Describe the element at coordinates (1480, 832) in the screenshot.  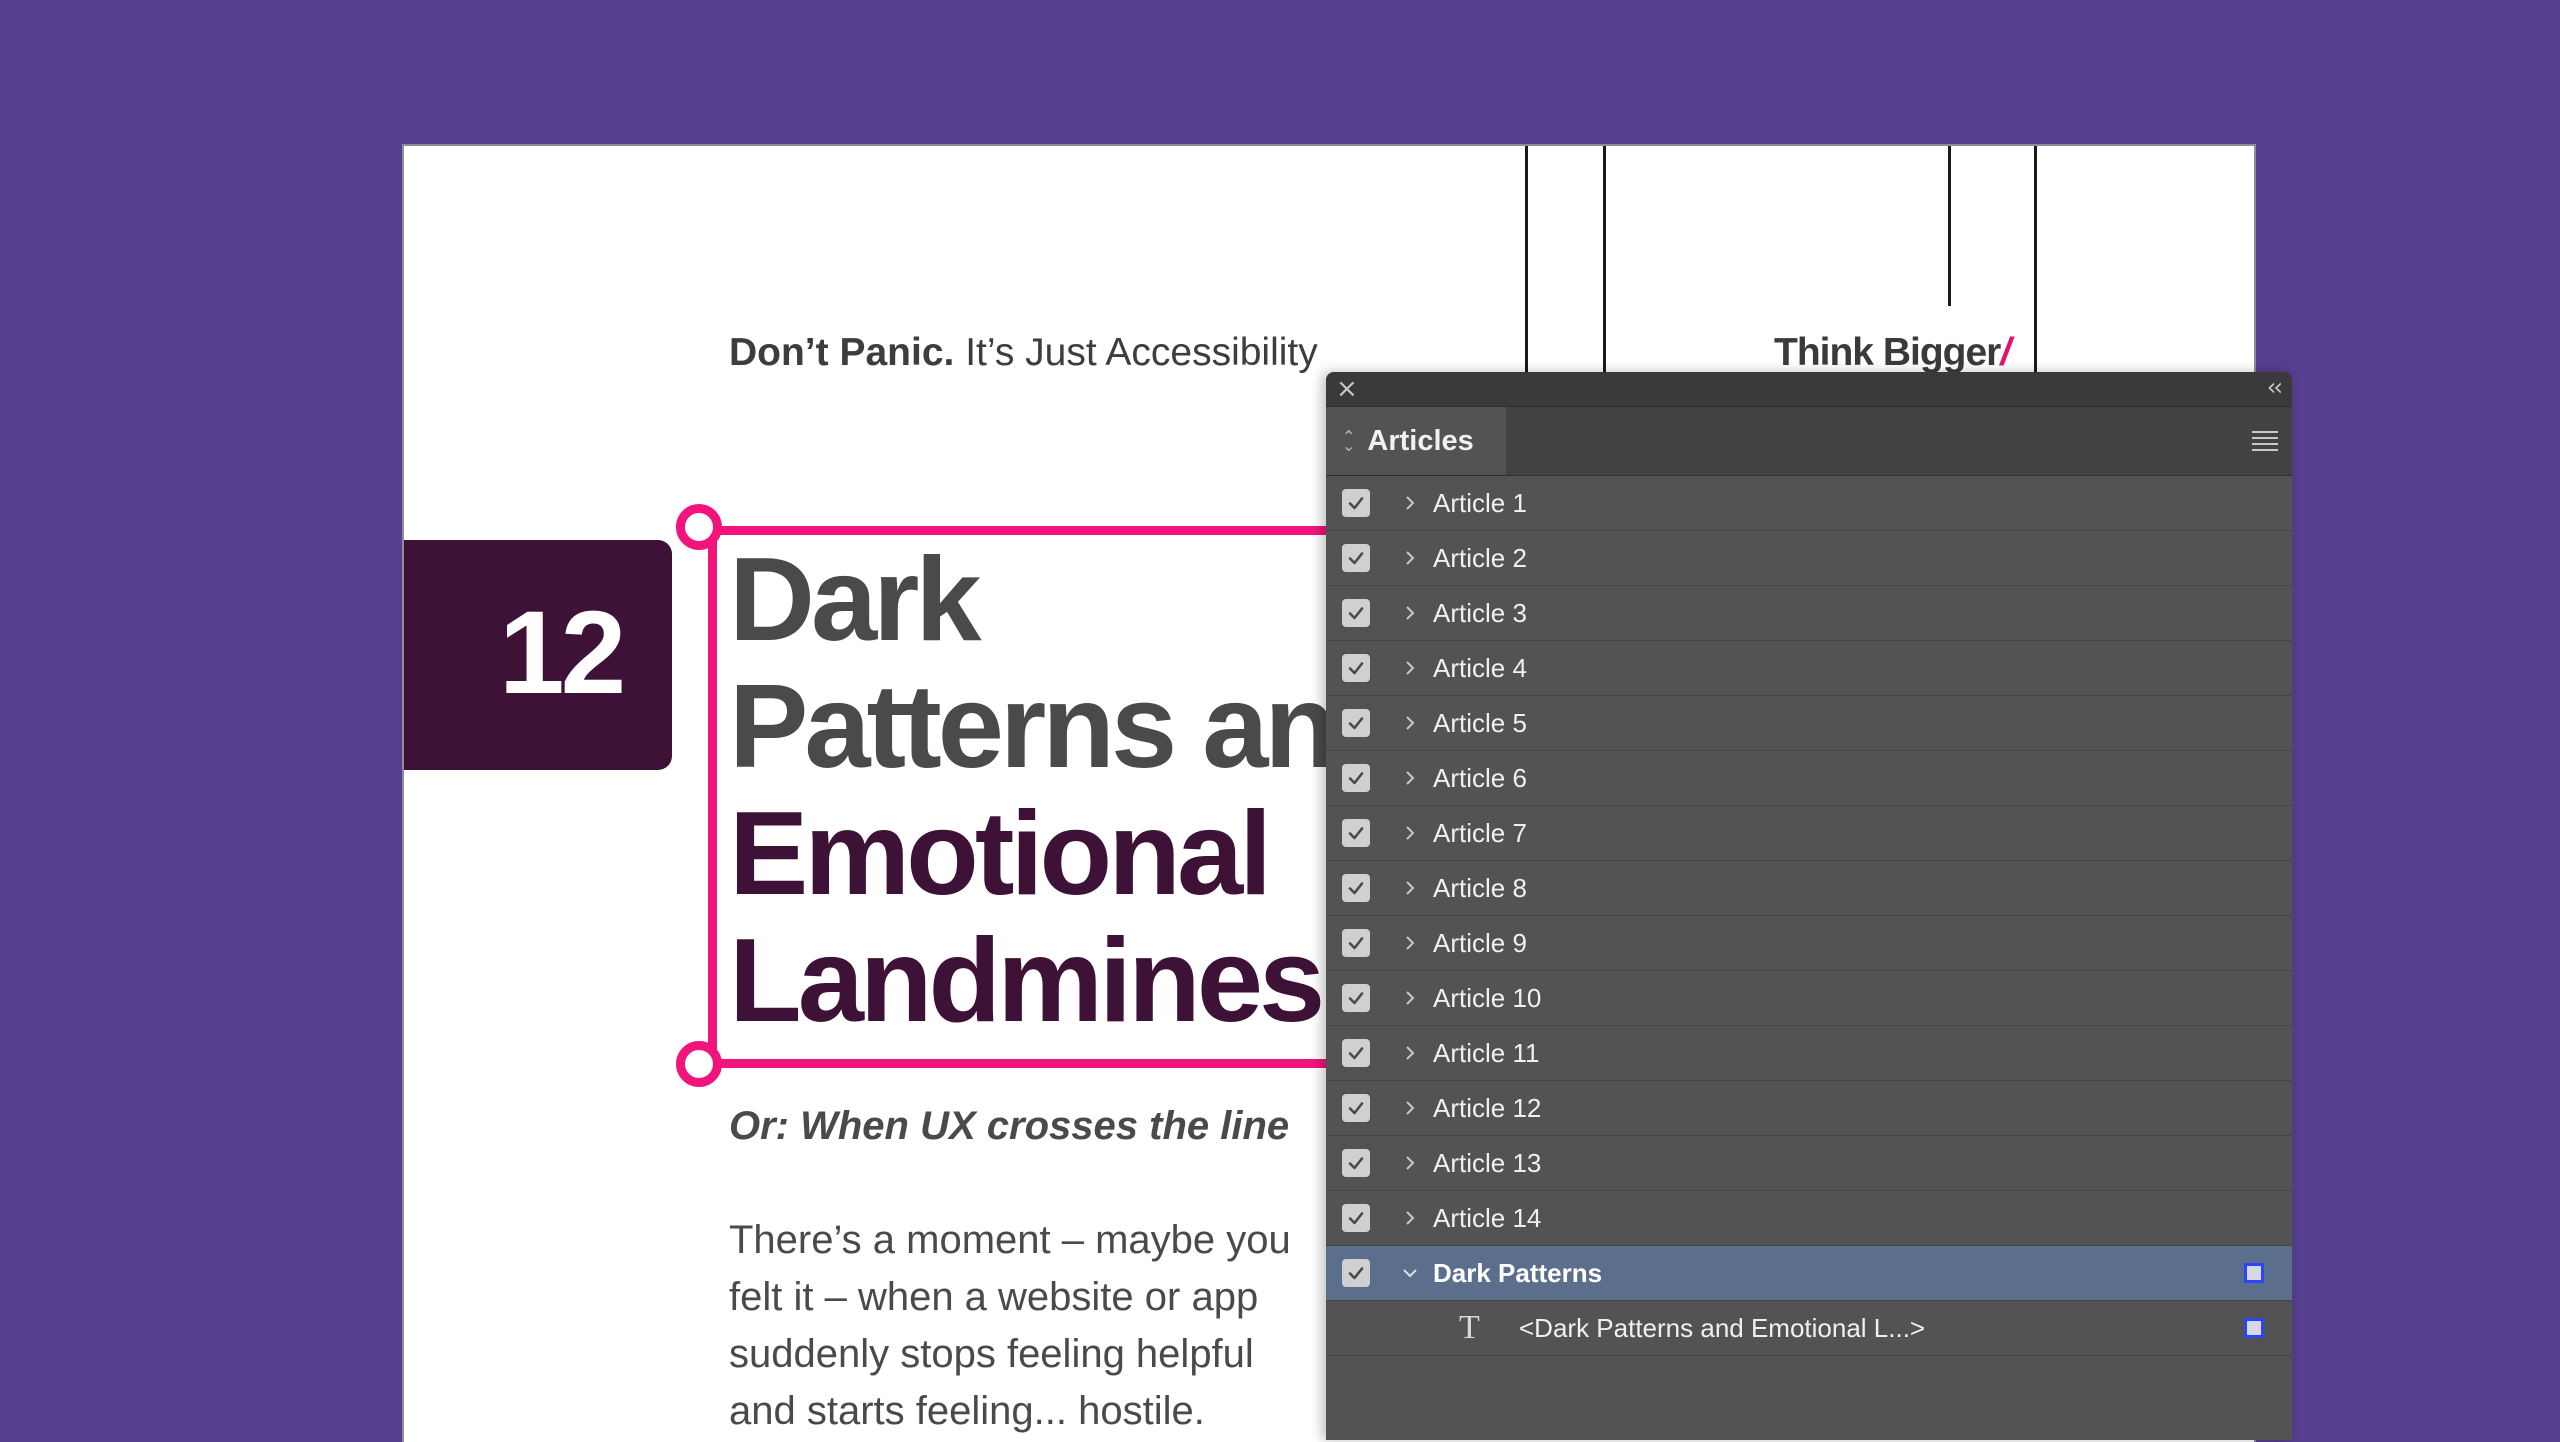
I see `article-label: Article 7` at that location.